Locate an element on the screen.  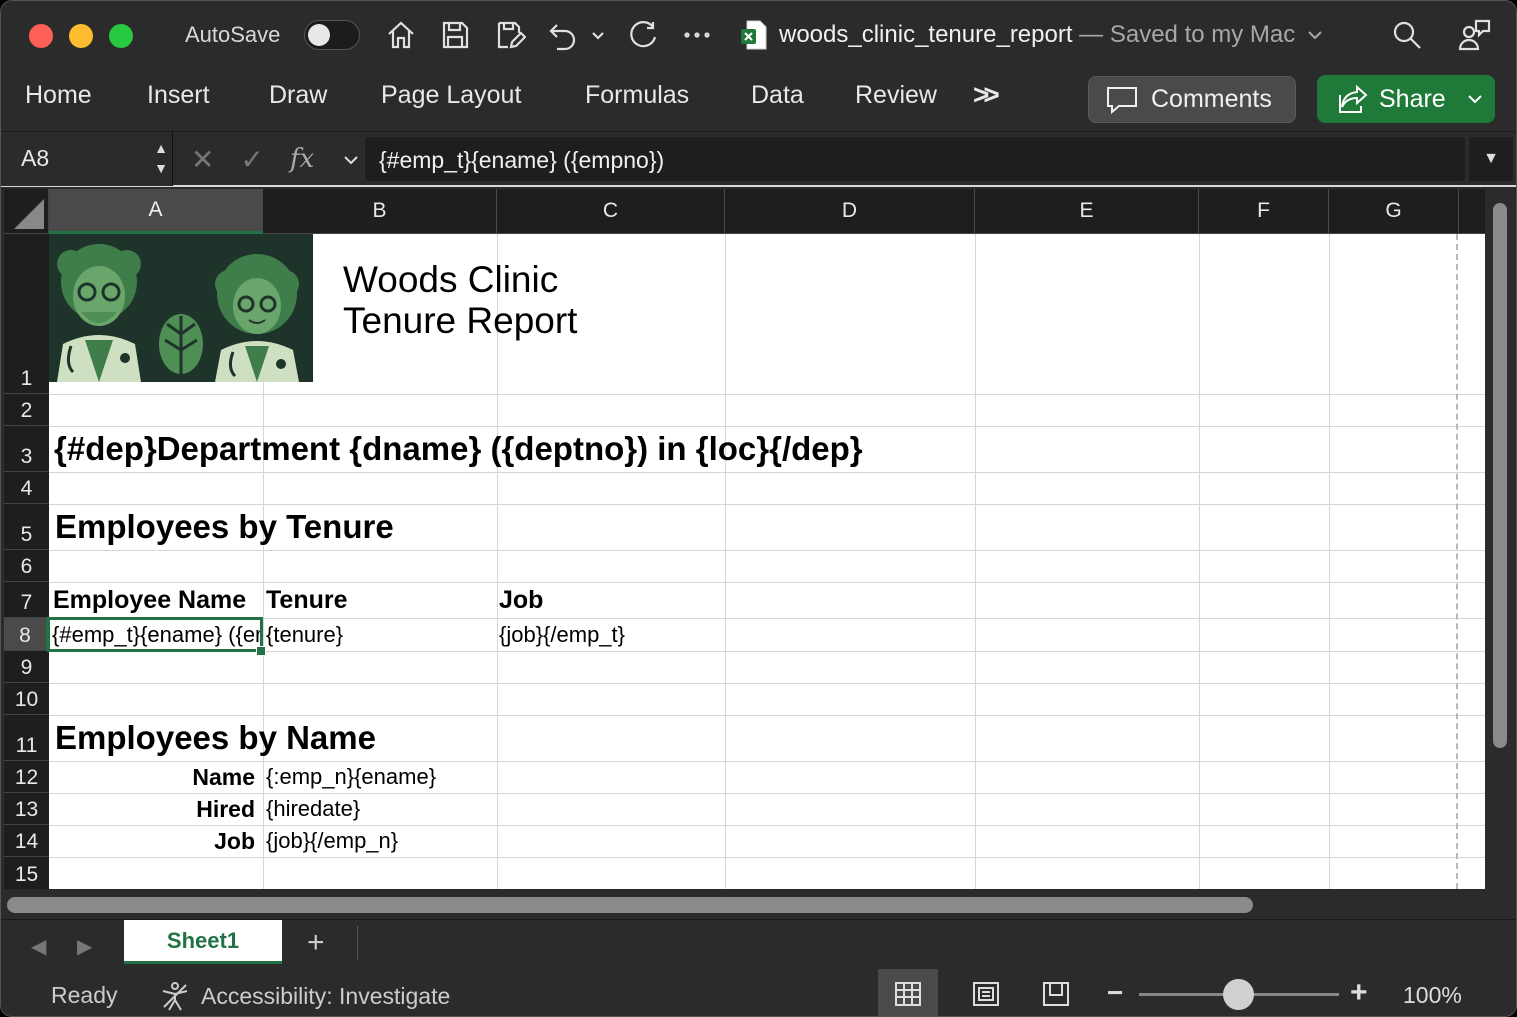
function-dropdown-icon is located at coordinates (351, 160).